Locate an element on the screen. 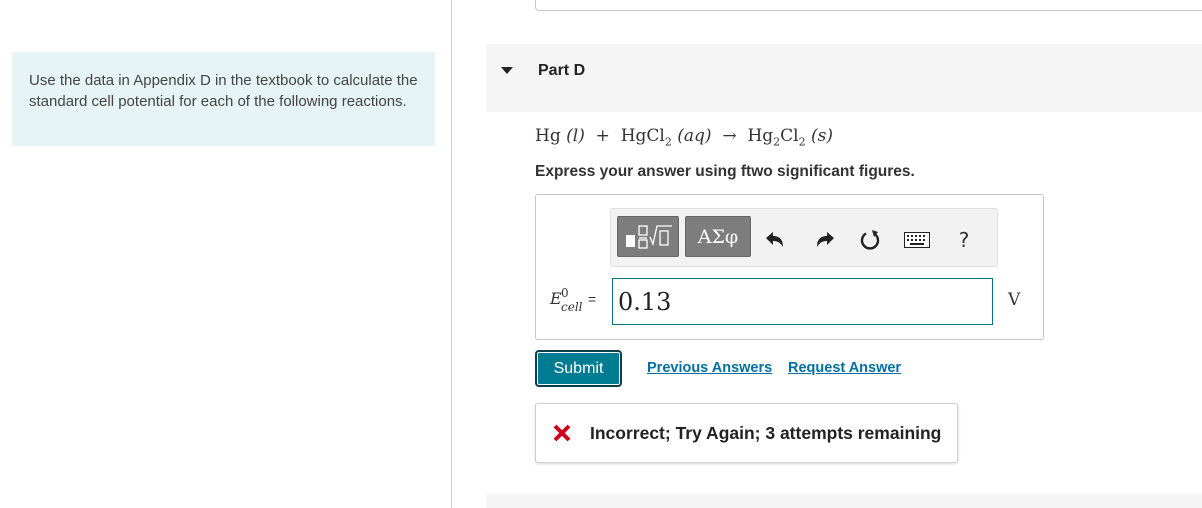  keyboard-icon is located at coordinates (917, 240).